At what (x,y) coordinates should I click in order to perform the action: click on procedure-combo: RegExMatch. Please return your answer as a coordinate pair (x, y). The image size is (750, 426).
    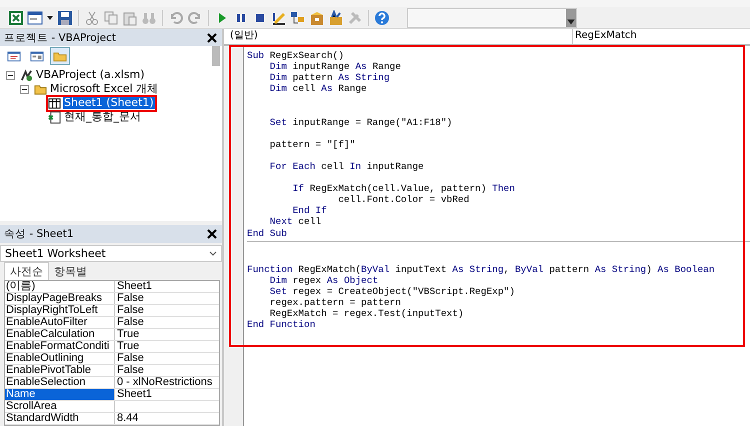
    Looking at the image, I should click on (661, 36).